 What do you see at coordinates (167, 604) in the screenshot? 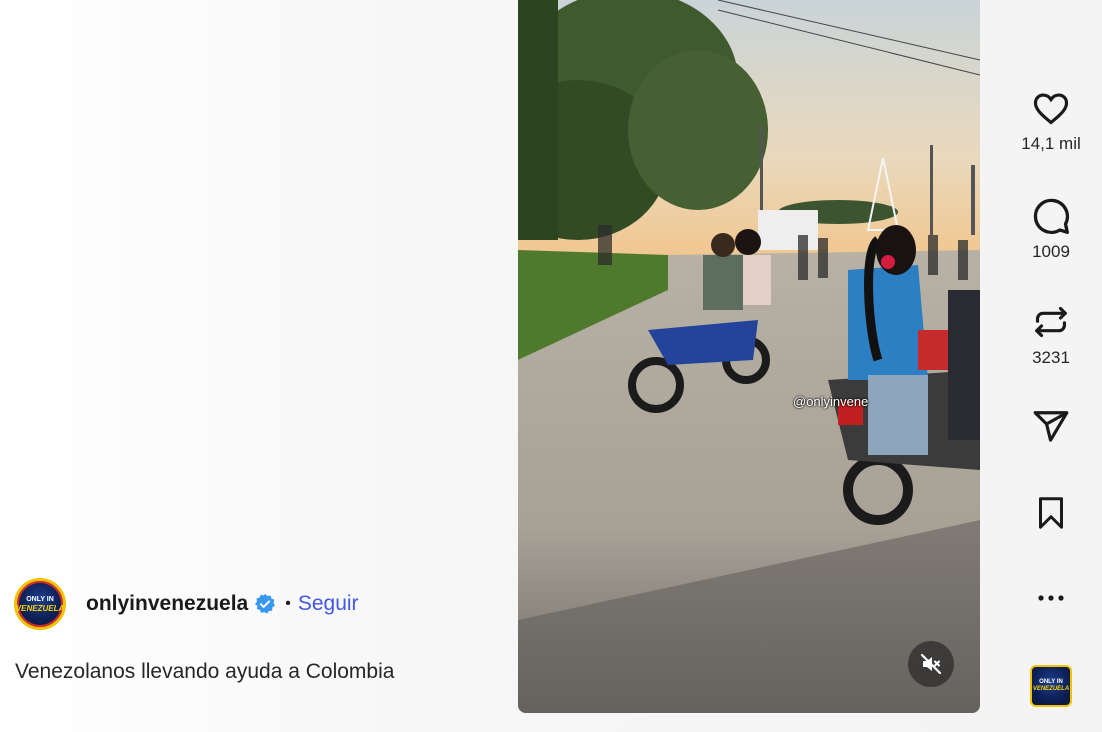
I see `author-username: onlyinvenezuela` at bounding box center [167, 604].